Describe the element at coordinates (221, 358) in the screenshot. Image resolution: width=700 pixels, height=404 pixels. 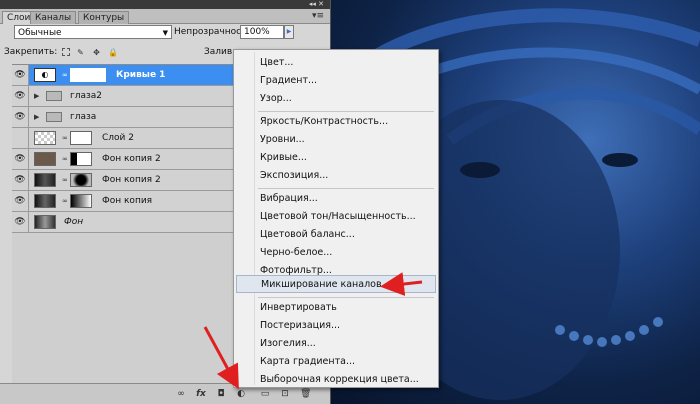
I see `arrow-to-adjustment-button` at that location.